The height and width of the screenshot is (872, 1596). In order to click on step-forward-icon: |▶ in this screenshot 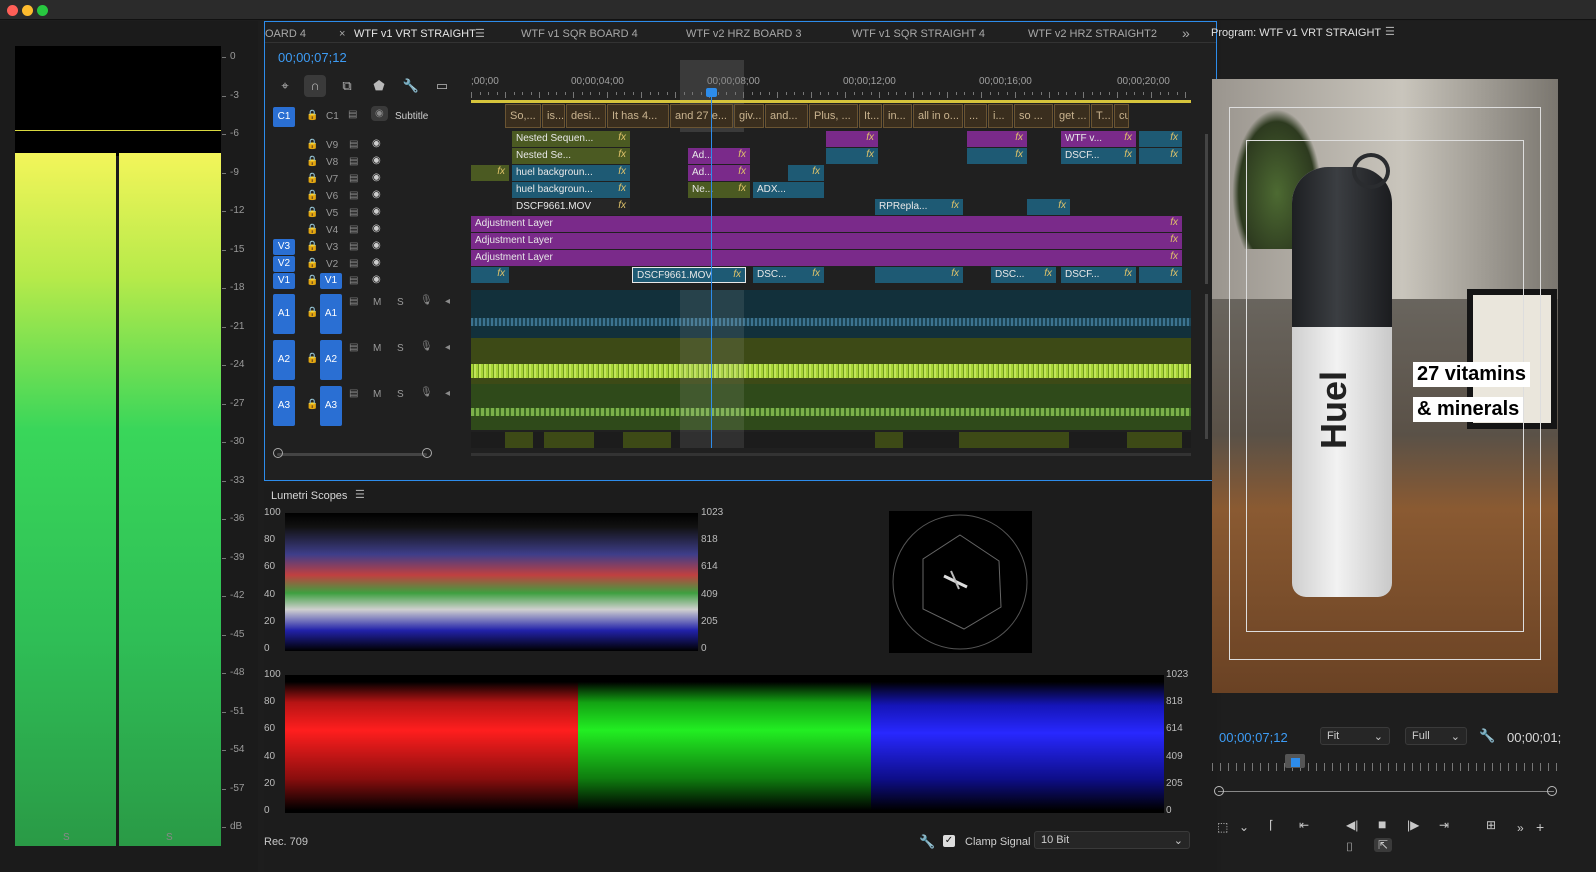, I will do `click(1413, 825)`.